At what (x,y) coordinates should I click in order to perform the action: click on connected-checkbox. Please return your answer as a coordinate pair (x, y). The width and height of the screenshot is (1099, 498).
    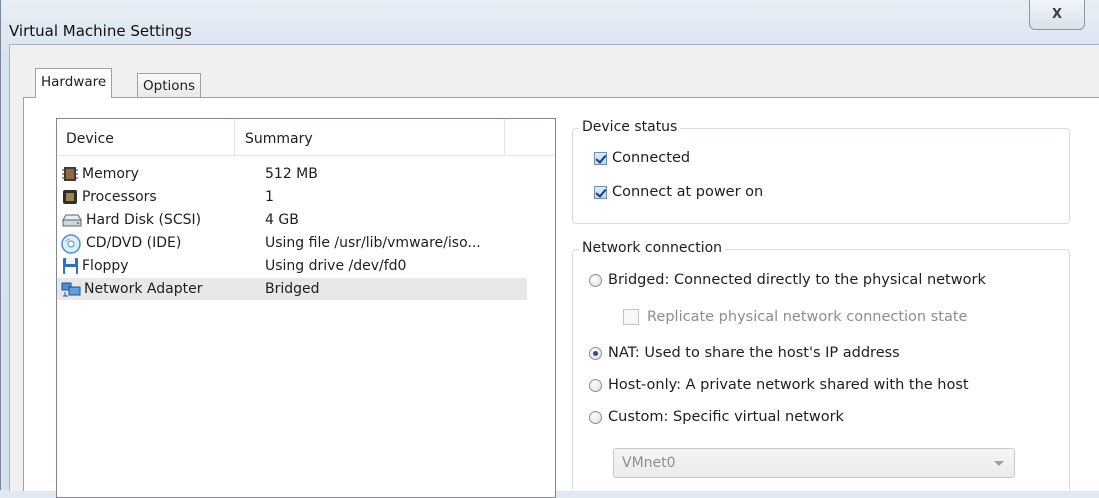
    Looking at the image, I should click on (600, 158).